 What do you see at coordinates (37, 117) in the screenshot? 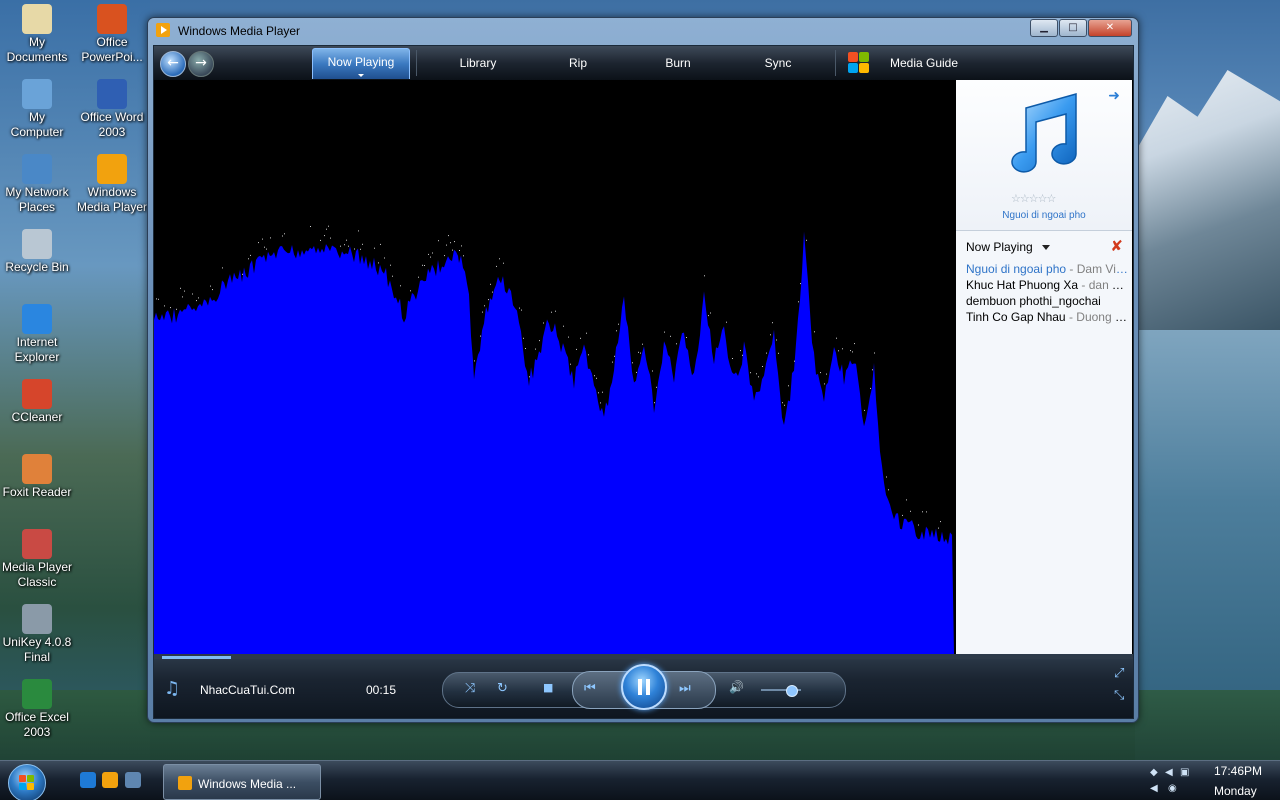
I see `desktop-icon-label: My` at bounding box center [37, 117].